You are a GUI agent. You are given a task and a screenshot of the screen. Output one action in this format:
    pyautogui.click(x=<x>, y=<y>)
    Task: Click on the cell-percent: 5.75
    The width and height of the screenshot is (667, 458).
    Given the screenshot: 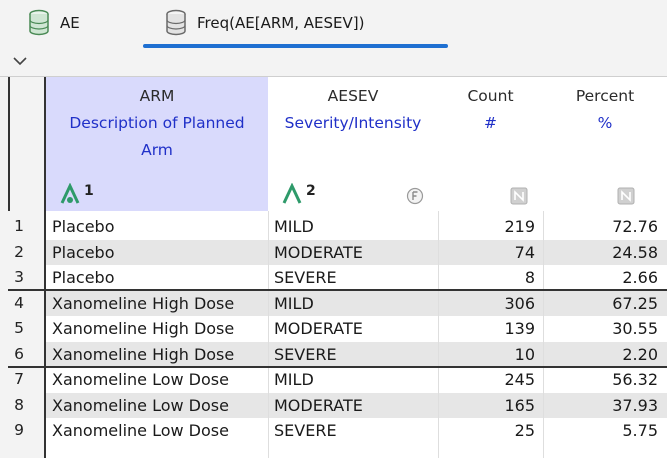 What is the action you would take?
    pyautogui.click(x=600, y=430)
    